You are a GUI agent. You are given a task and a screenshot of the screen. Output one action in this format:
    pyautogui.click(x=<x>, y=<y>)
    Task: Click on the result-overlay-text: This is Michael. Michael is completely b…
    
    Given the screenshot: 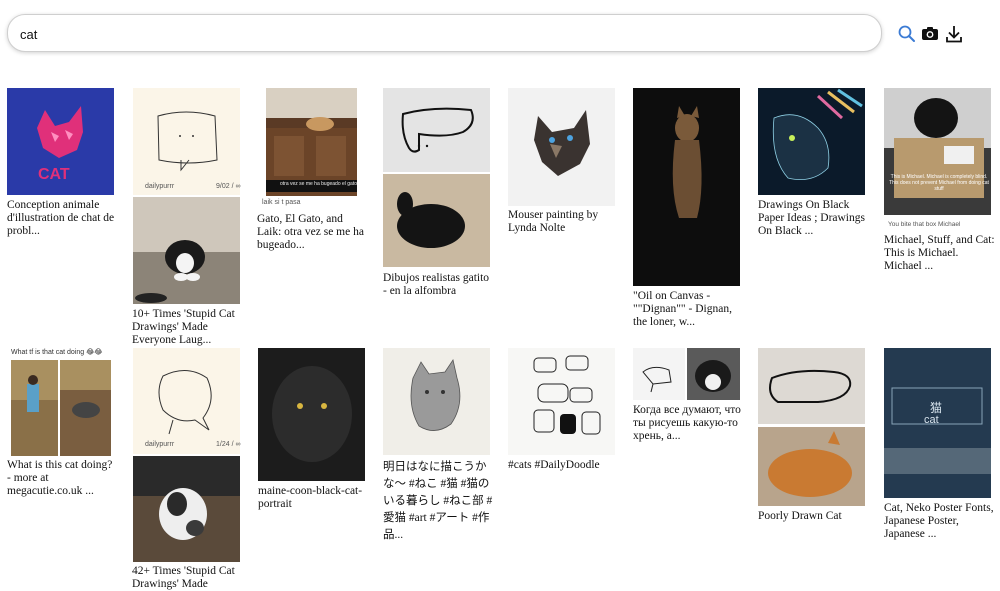 What is the action you would take?
    pyautogui.click(x=939, y=183)
    